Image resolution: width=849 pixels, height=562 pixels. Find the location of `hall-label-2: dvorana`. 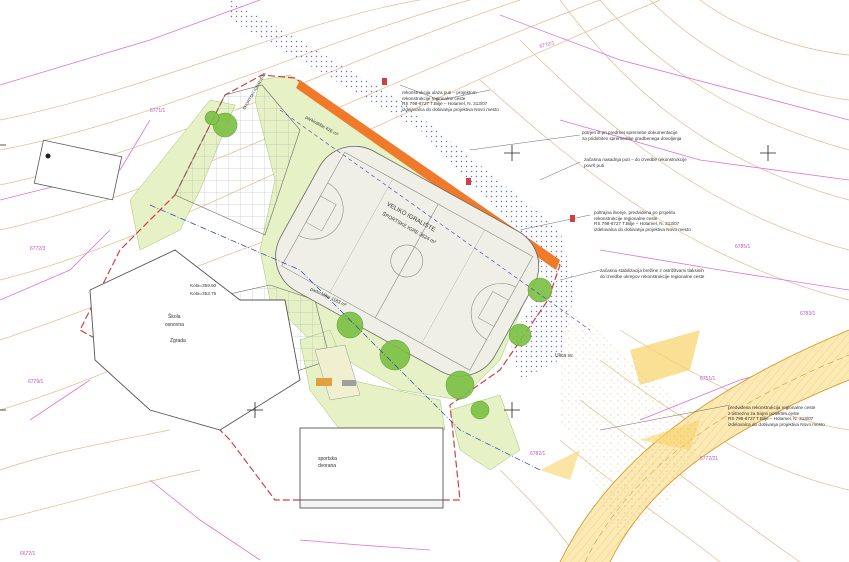

hall-label-2: dvorana is located at coordinates (327, 466).